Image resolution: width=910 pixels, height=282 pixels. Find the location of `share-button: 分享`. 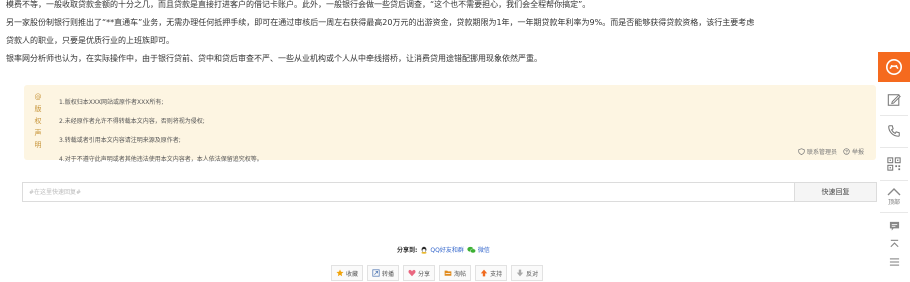

share-button: 分享 is located at coordinates (419, 273).